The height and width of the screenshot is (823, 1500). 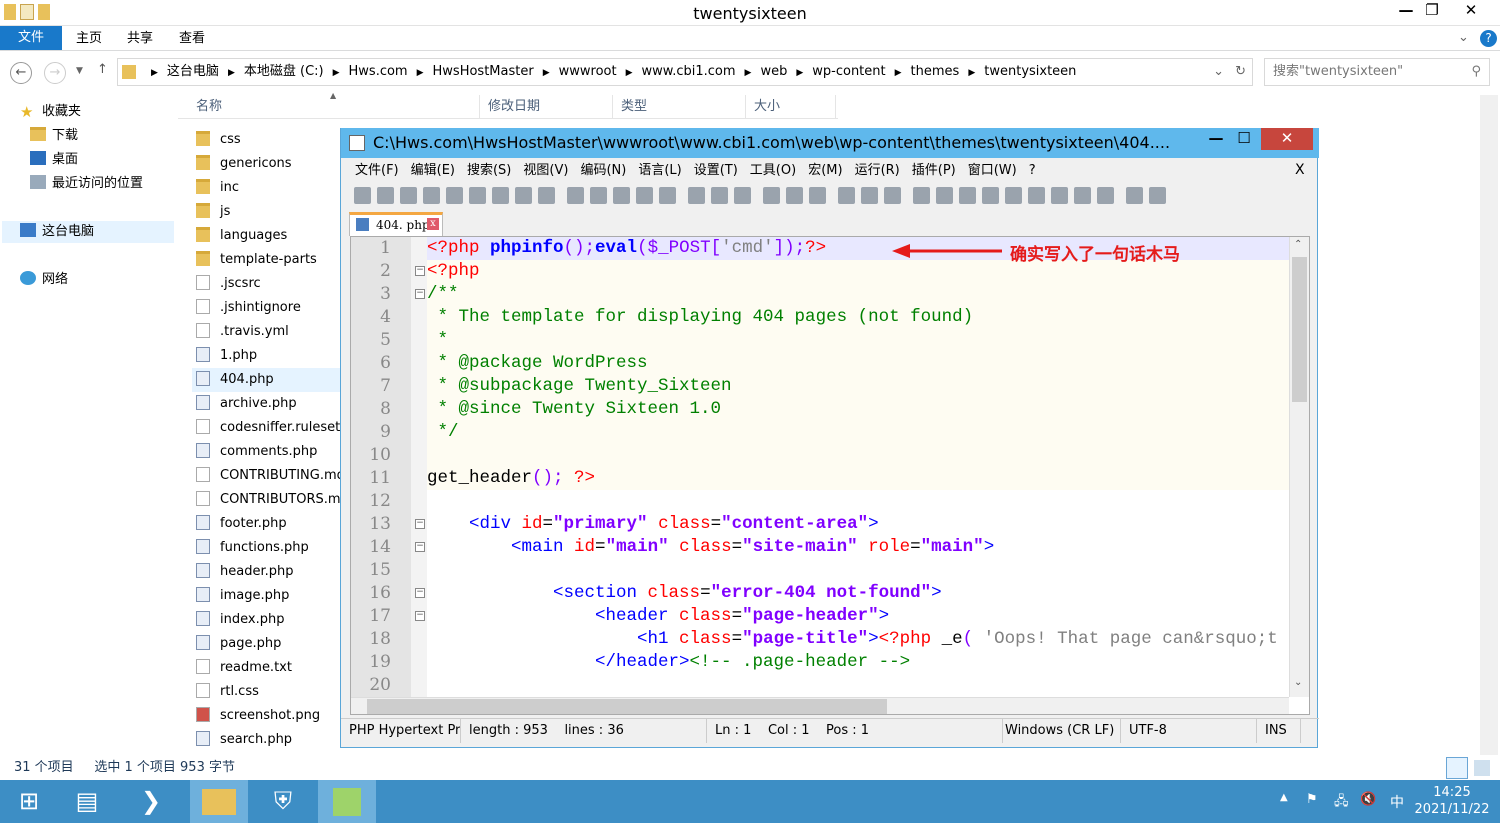 I want to click on file-item: .jshintignore, so click(x=268, y=308).